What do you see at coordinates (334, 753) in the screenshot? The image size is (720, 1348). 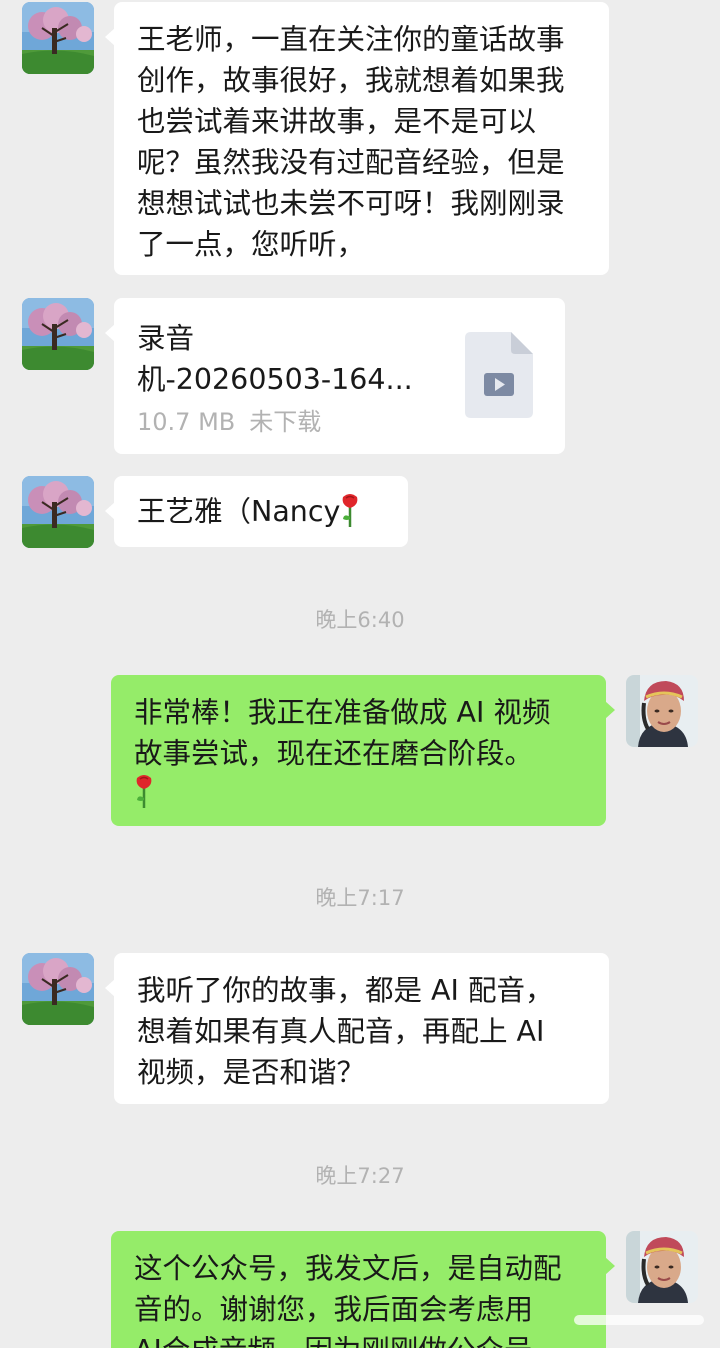 I see `message-text-line: 故事尝试，现在还在磨合阶段。` at bounding box center [334, 753].